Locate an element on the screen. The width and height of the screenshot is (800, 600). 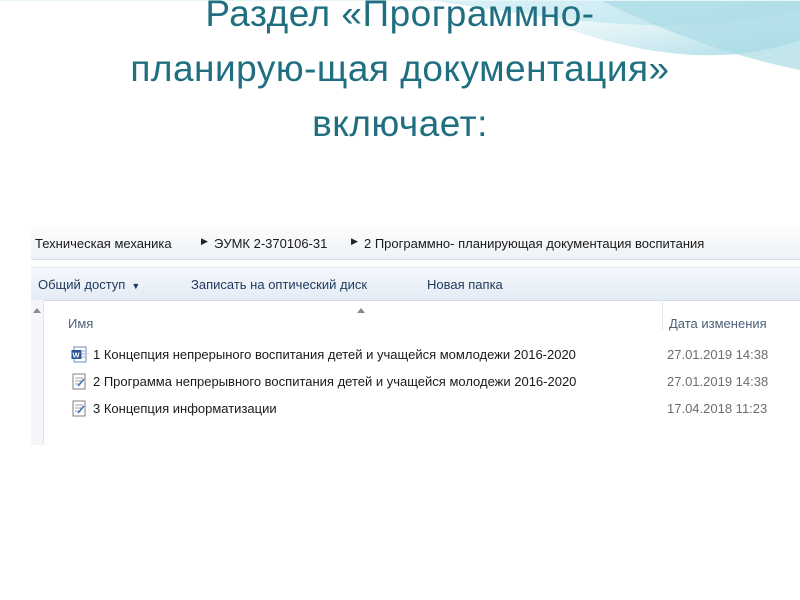
dropdown-arrow-icon: ▼ is located at coordinates (136, 286).